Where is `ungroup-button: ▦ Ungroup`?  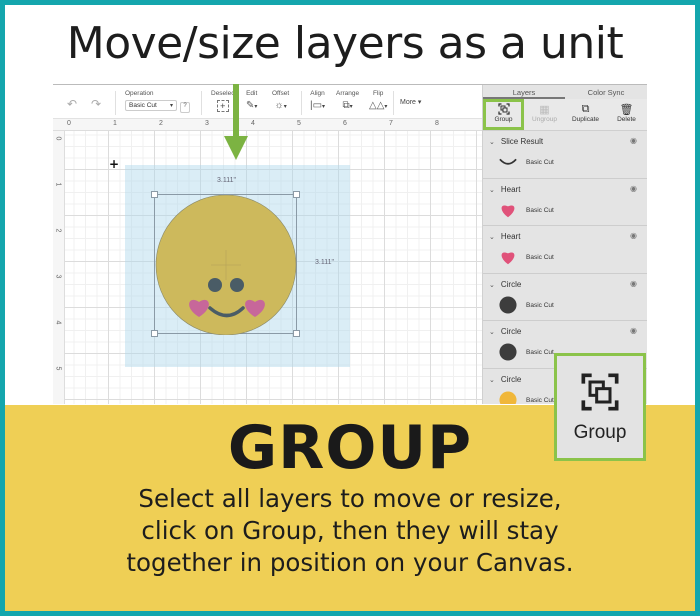
ungroup-button: ▦ Ungroup is located at coordinates (544, 114).